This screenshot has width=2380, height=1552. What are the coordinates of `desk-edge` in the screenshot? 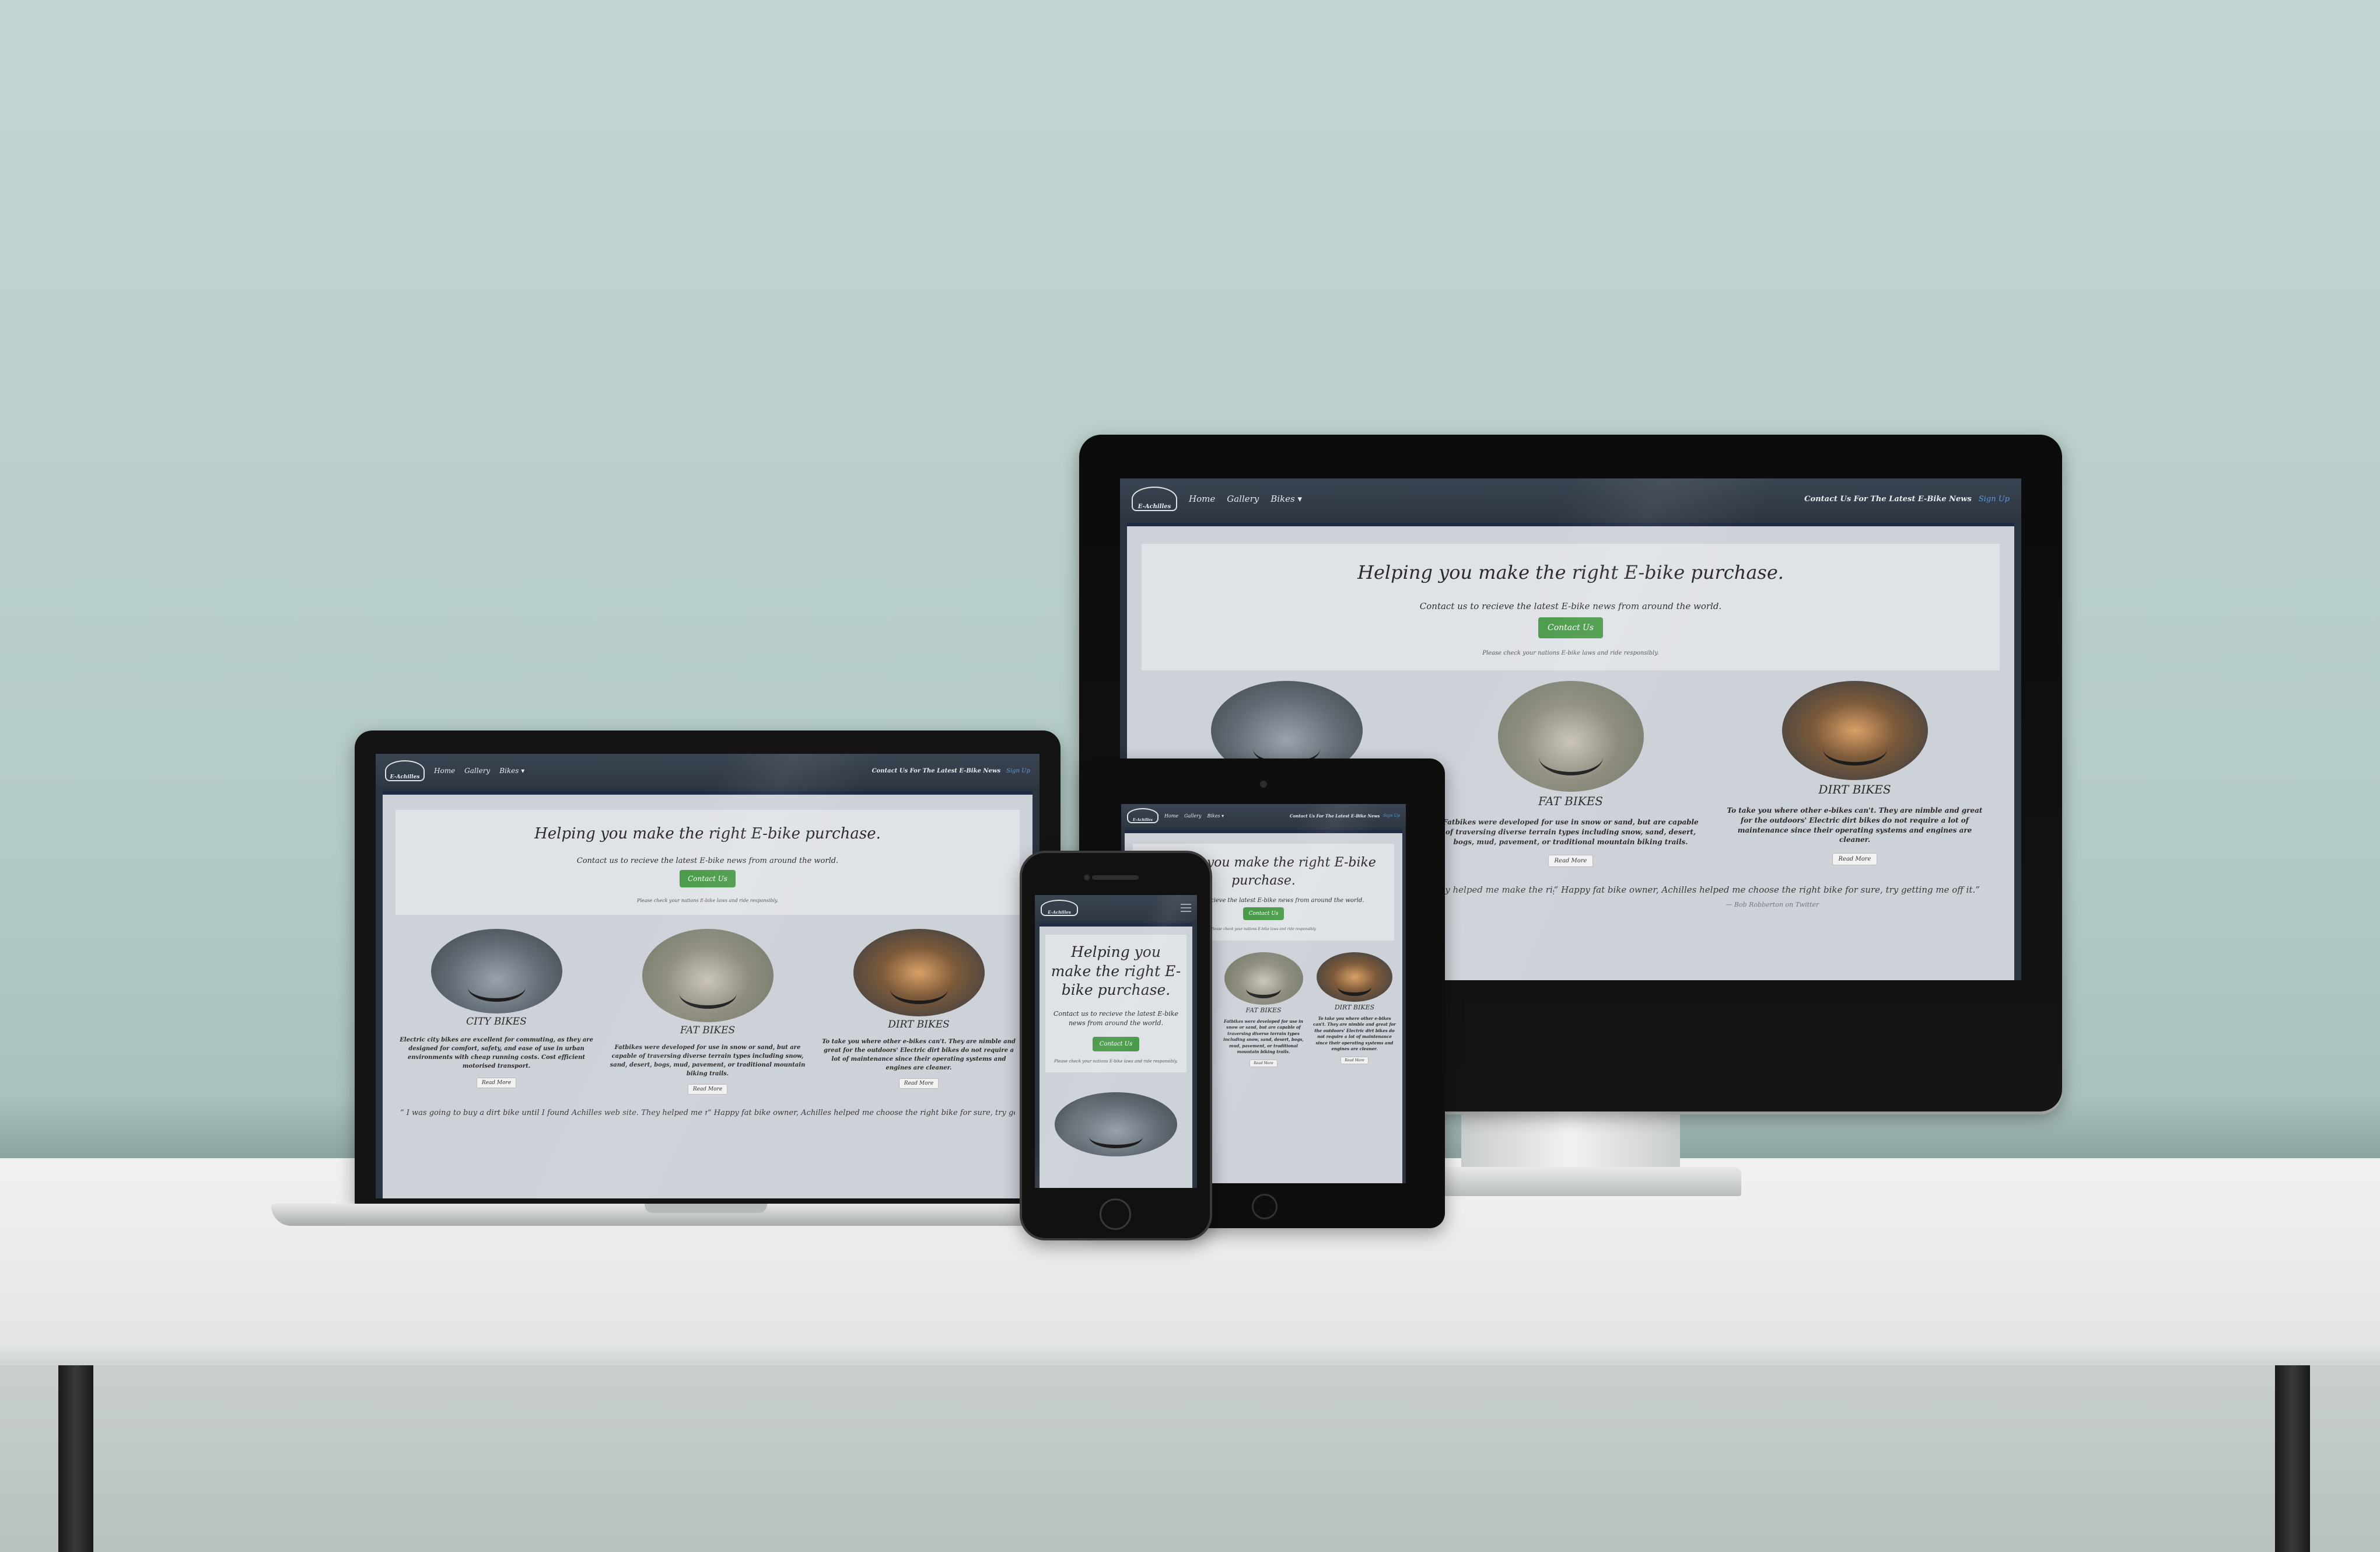 It's located at (1190, 1353).